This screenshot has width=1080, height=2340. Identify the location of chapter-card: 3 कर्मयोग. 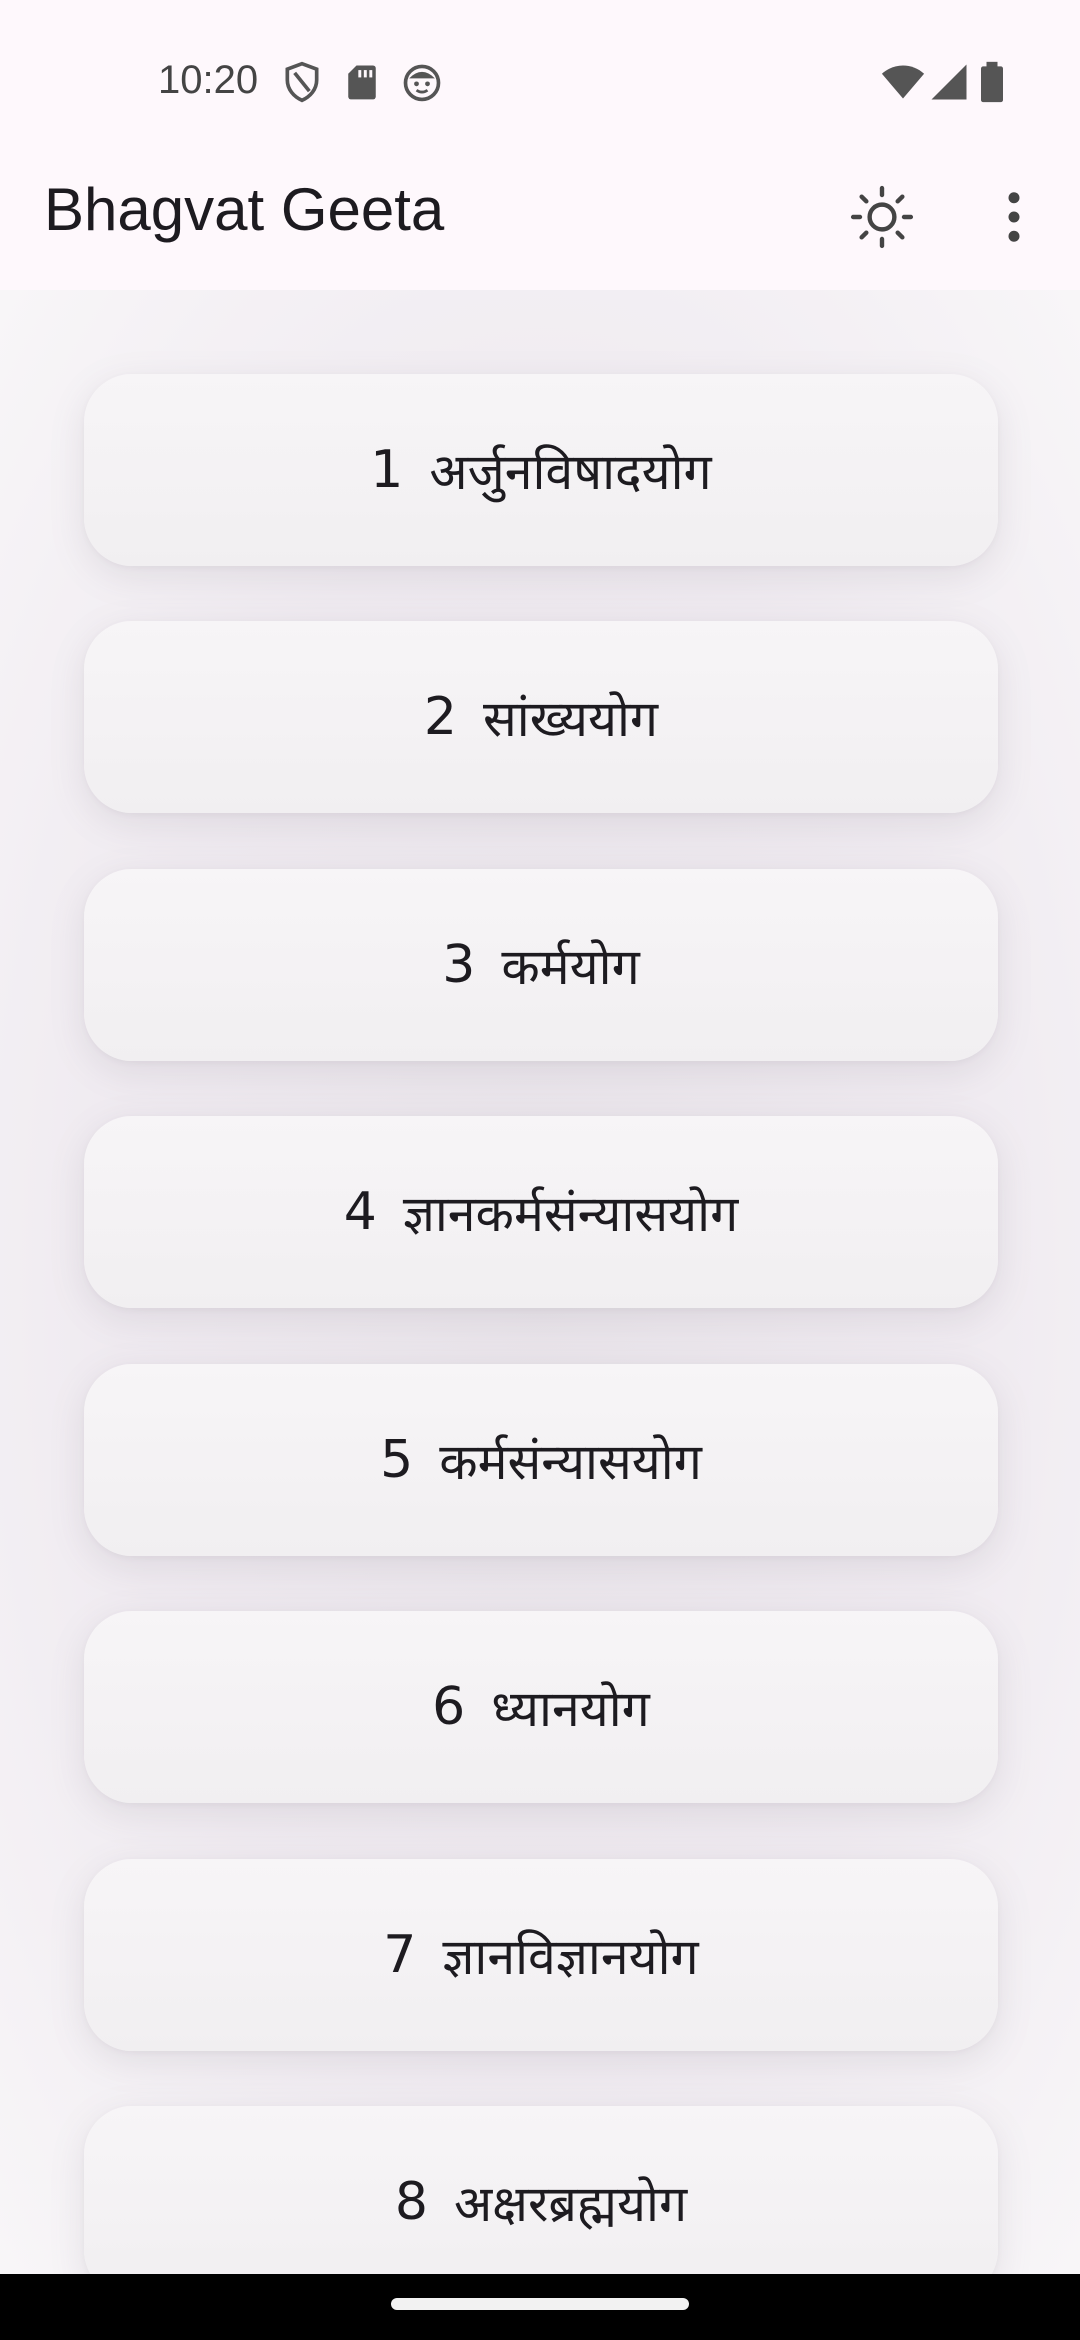
(541, 965).